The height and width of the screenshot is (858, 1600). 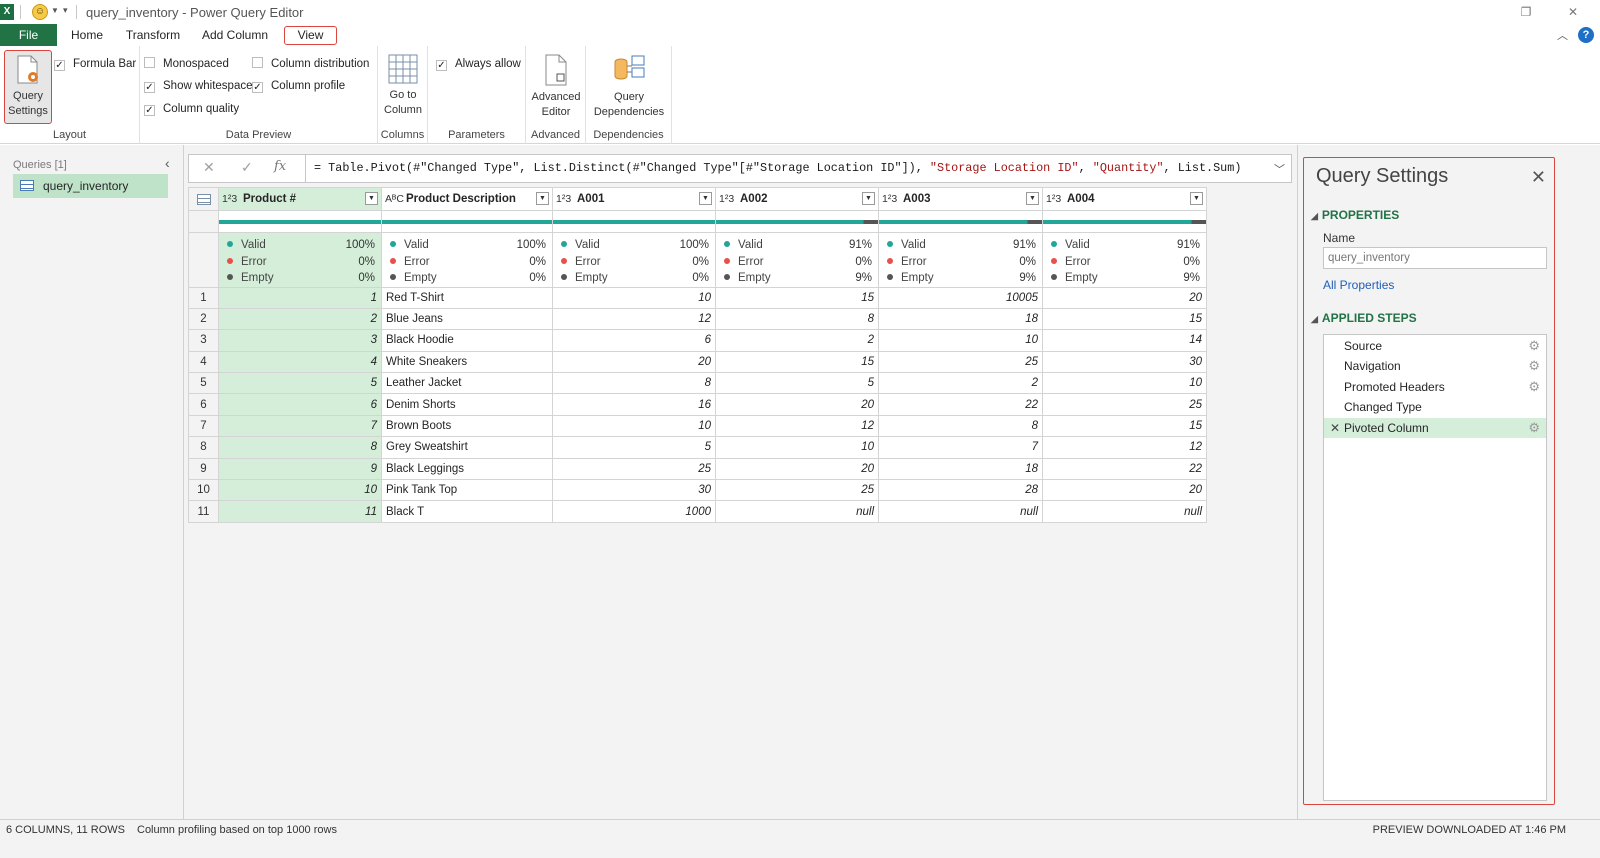 I want to click on column-profile-checkbox: ✓ Column profile, so click(x=298, y=86).